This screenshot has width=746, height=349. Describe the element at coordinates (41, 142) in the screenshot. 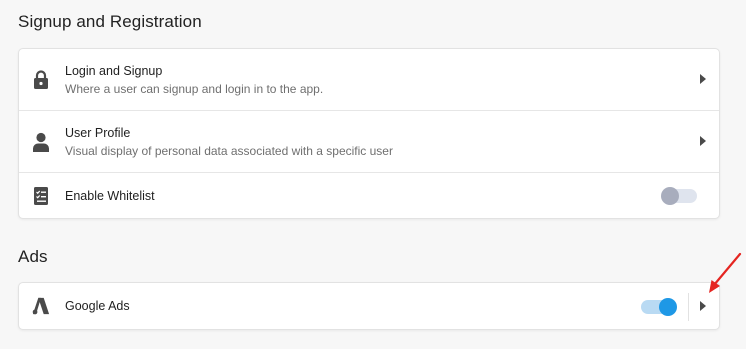

I see `user-icon` at that location.